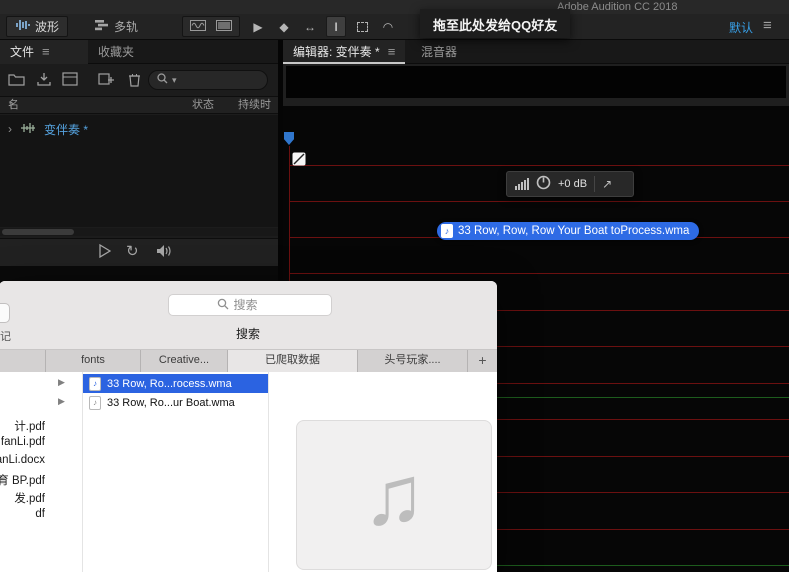 The image size is (789, 572). I want to click on volume-hud: +0 dB ↗, so click(570, 184).